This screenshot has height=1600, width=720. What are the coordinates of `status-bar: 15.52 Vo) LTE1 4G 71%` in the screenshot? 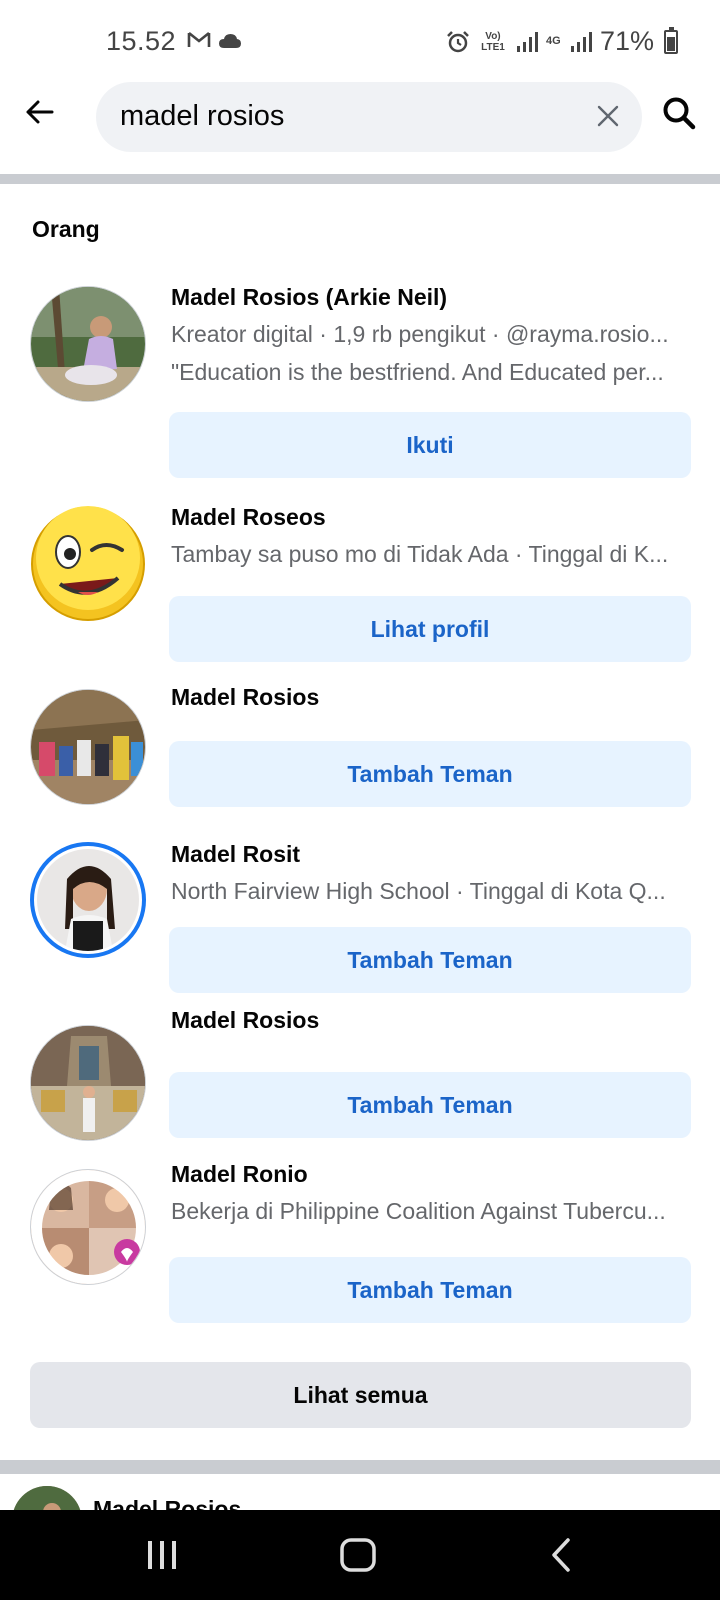 It's located at (360, 40).